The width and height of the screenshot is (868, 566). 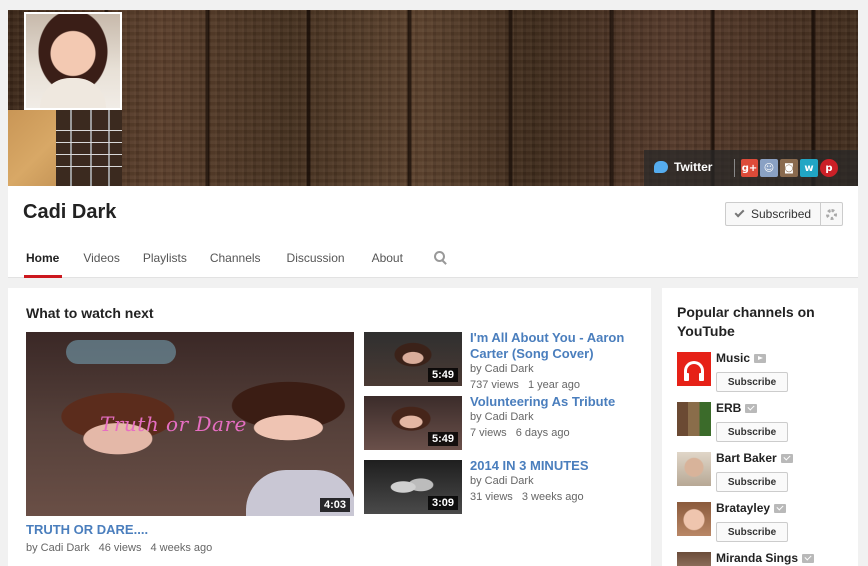 I want to click on featured-video-thumbnail: Truth or Dare 4:03, so click(x=190, y=424).